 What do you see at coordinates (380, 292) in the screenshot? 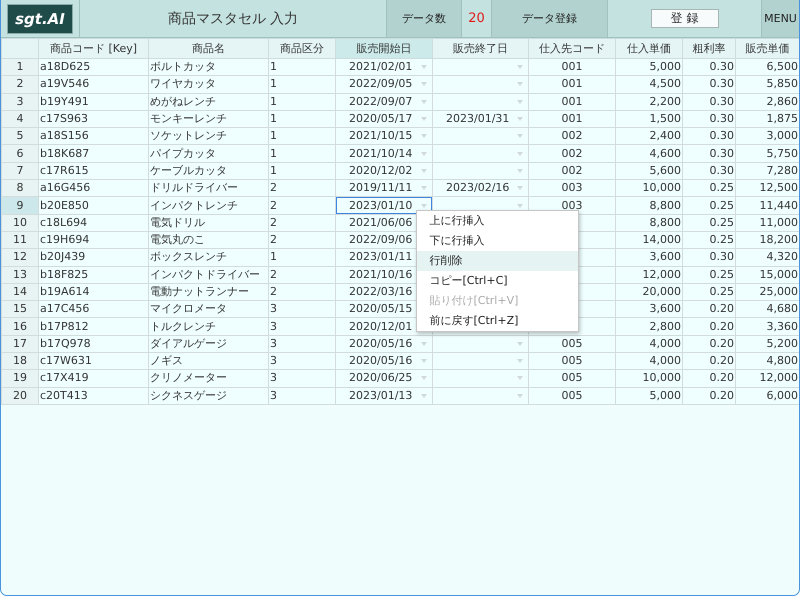
I see `table-cell: 2022/03/16` at bounding box center [380, 292].